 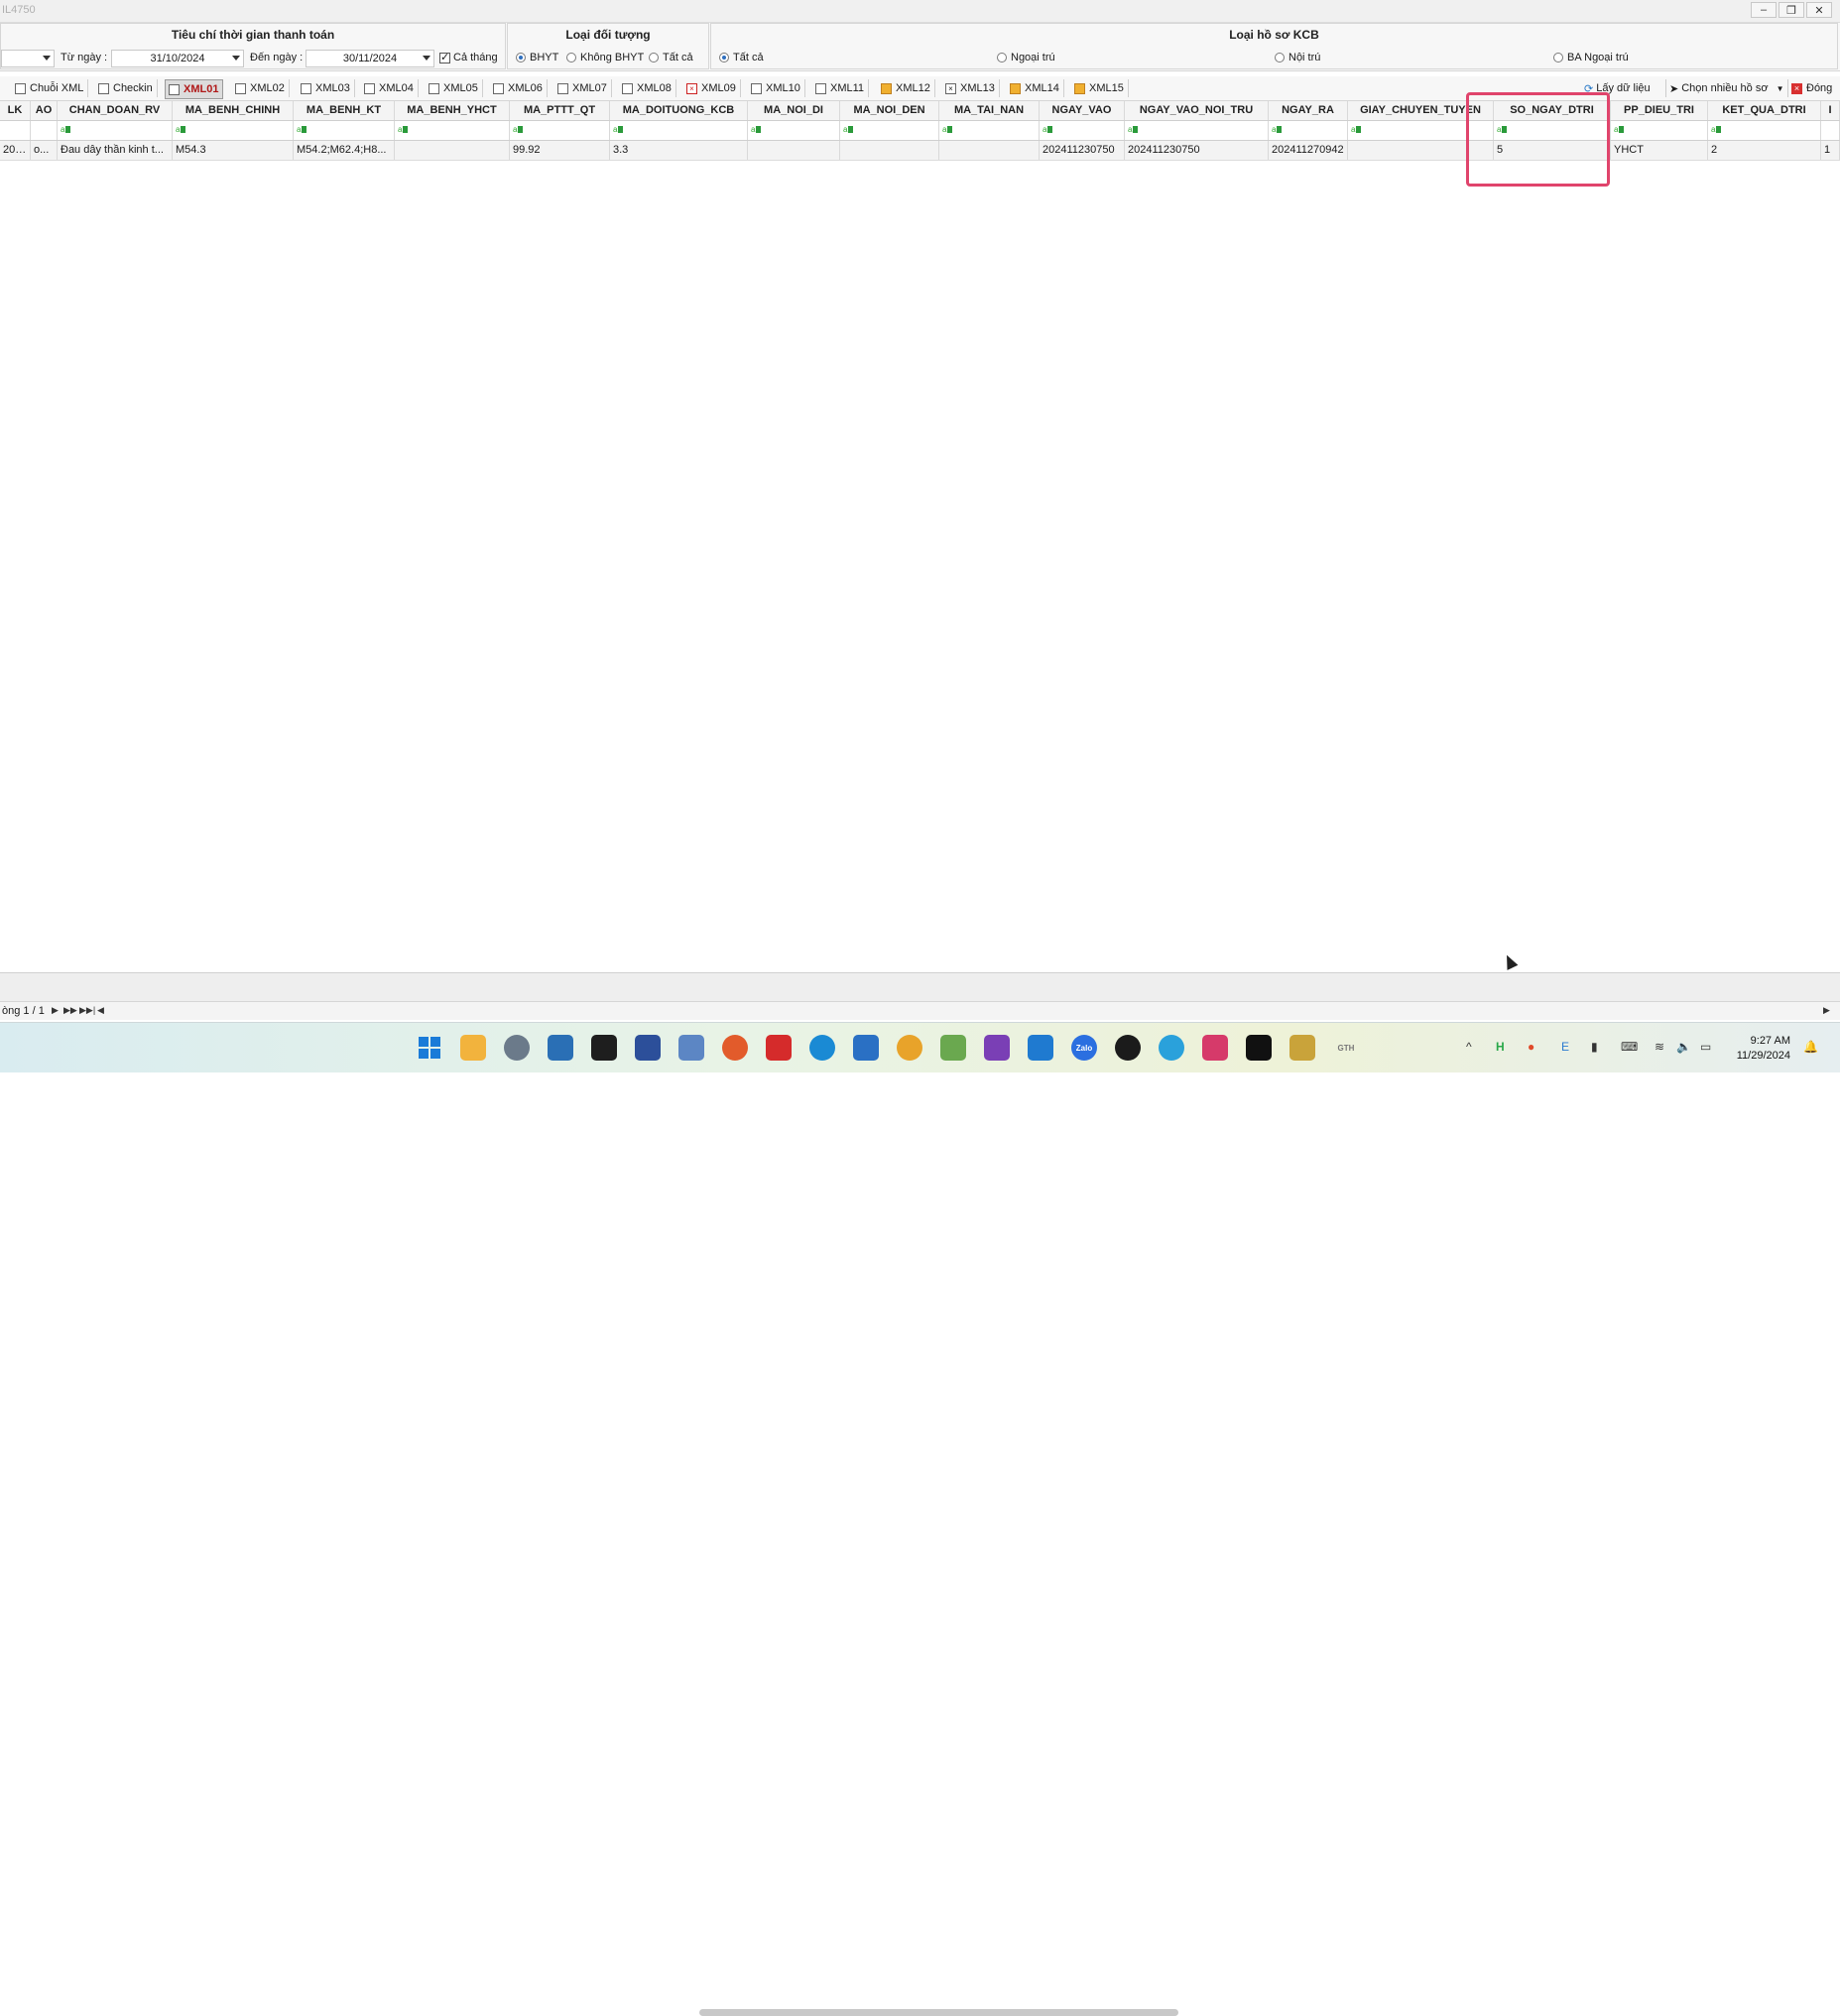 I want to click on column-header: MA_BENH_KT, so click(x=344, y=110).